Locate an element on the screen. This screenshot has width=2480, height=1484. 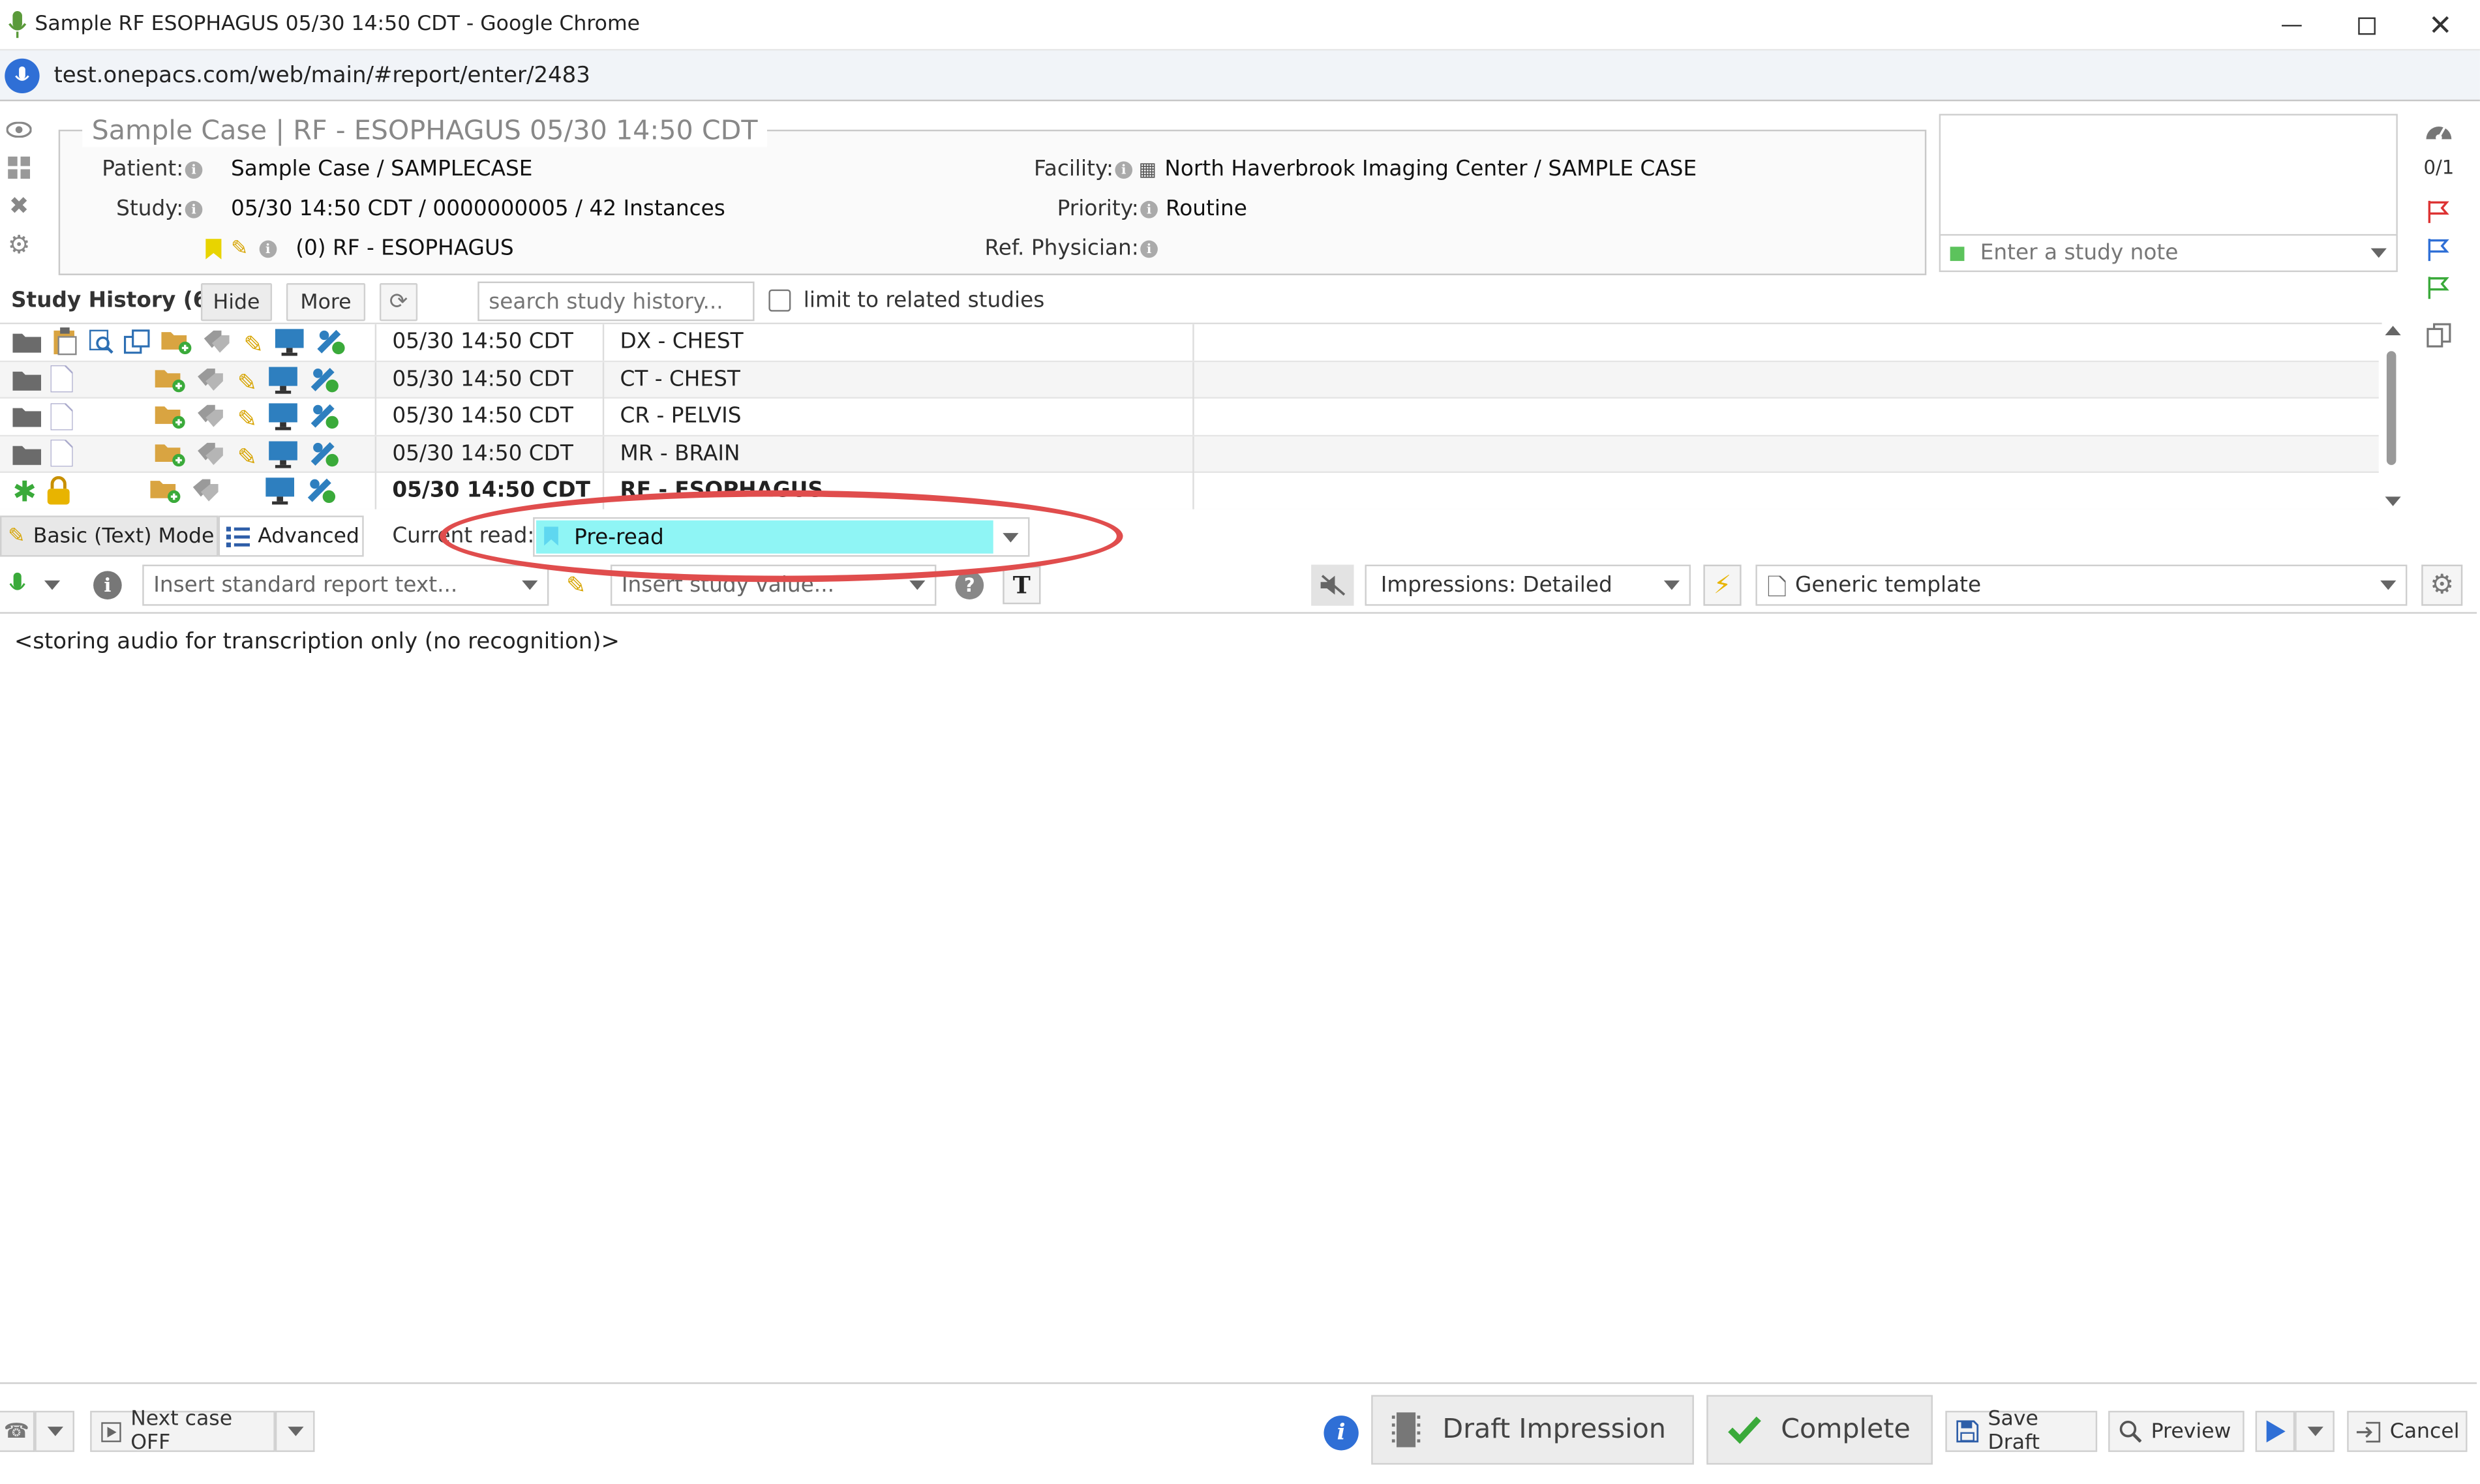
bookmark-icon is located at coordinates (213, 248).